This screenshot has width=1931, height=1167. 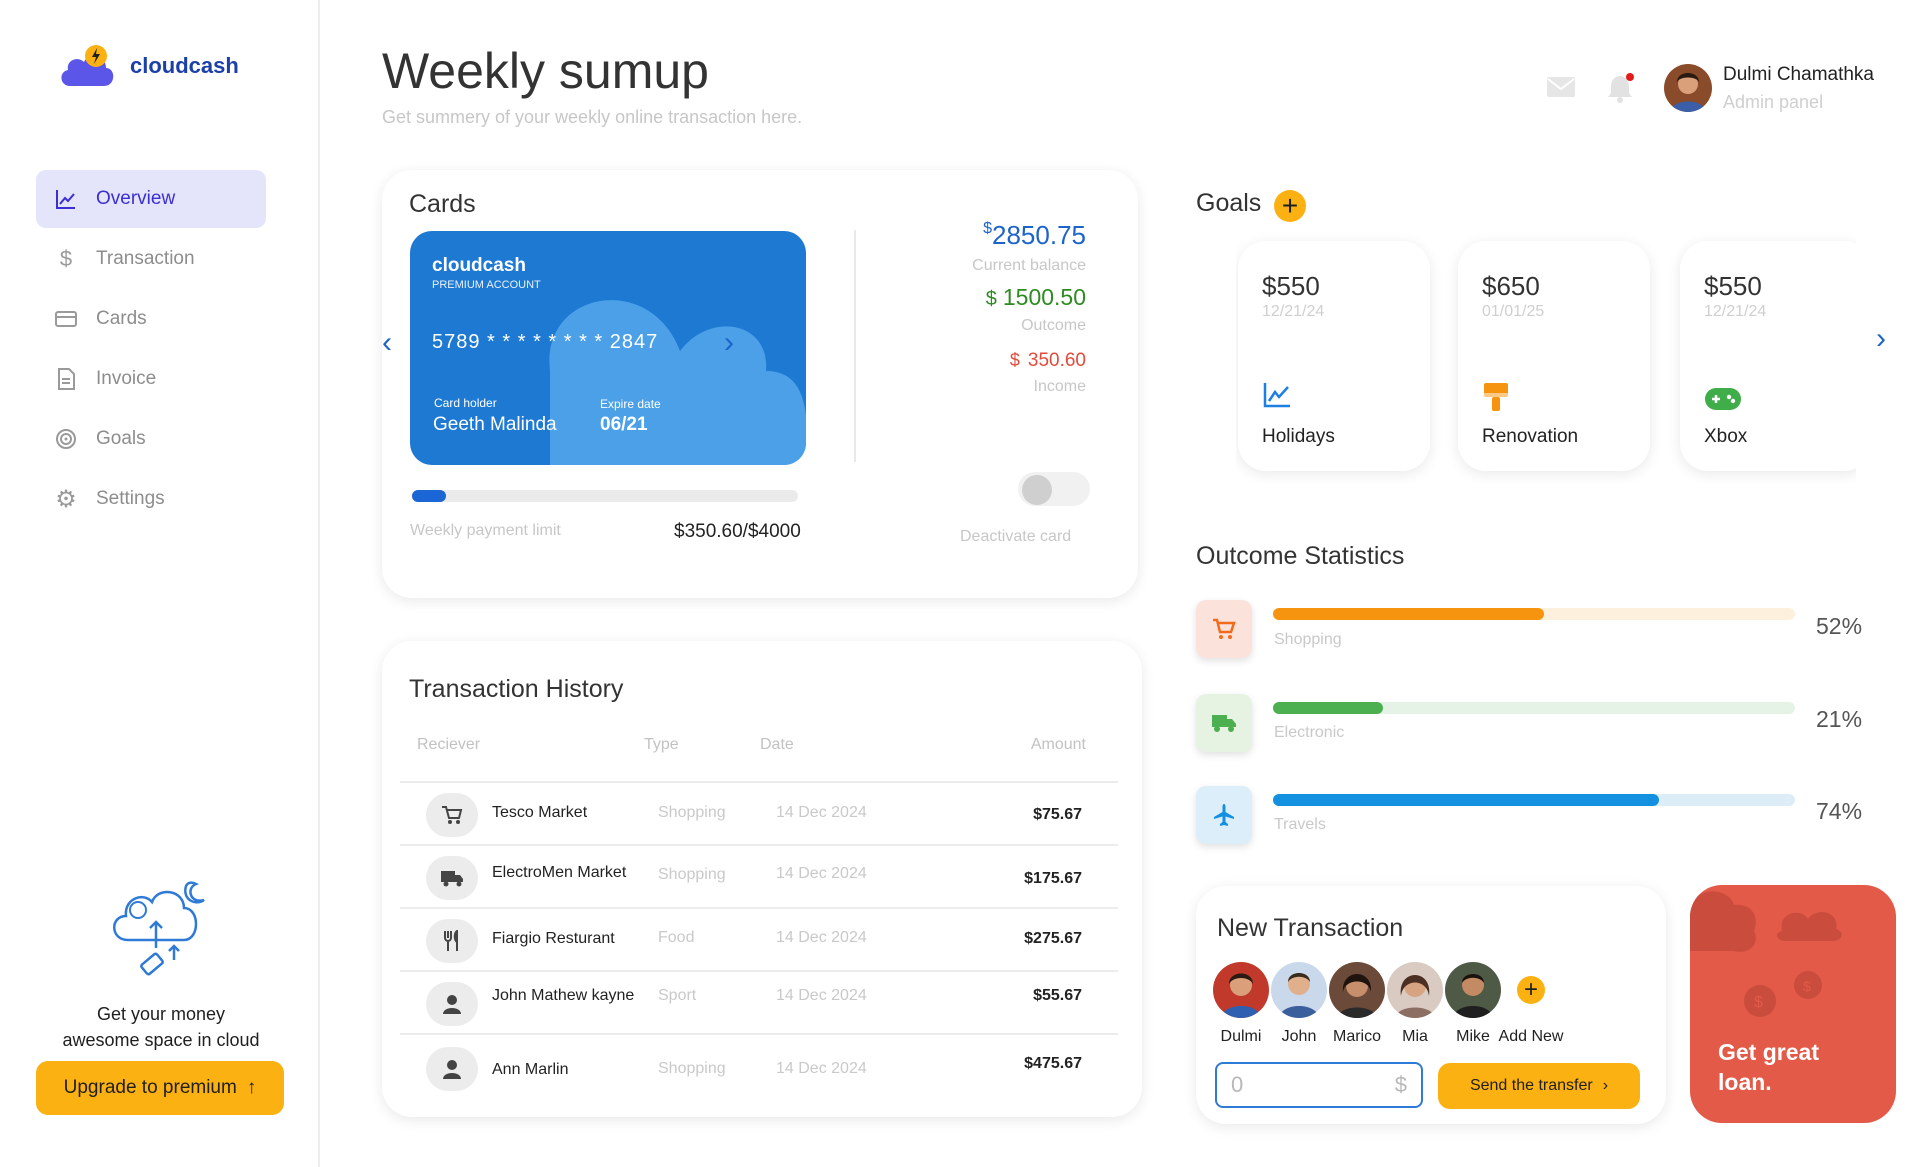 I want to click on tx-amount: $175.67, so click(x=1053, y=878).